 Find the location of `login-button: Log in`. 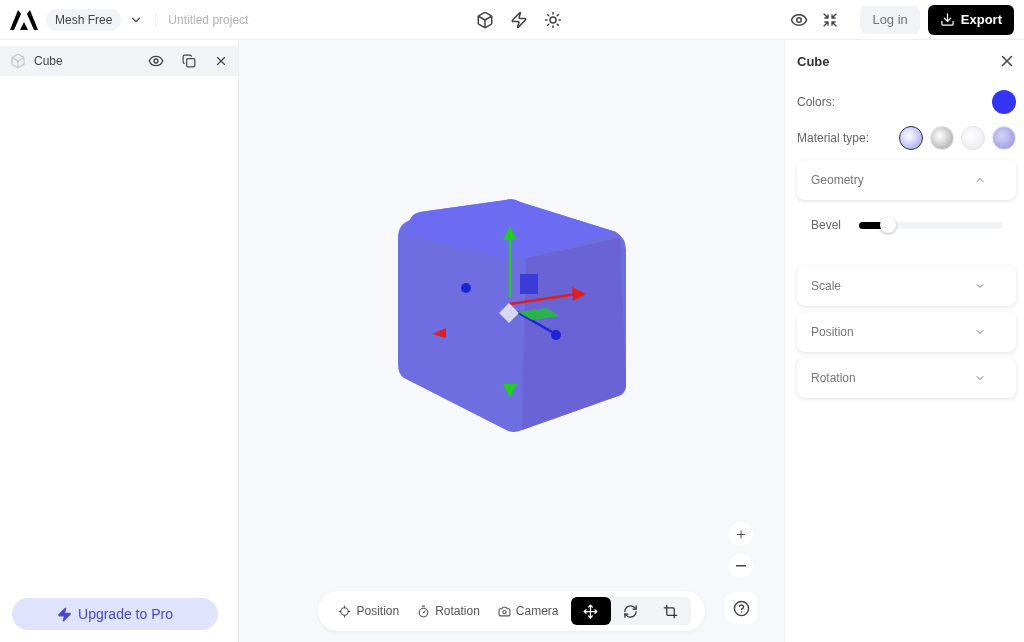

login-button: Log in is located at coordinates (890, 19).